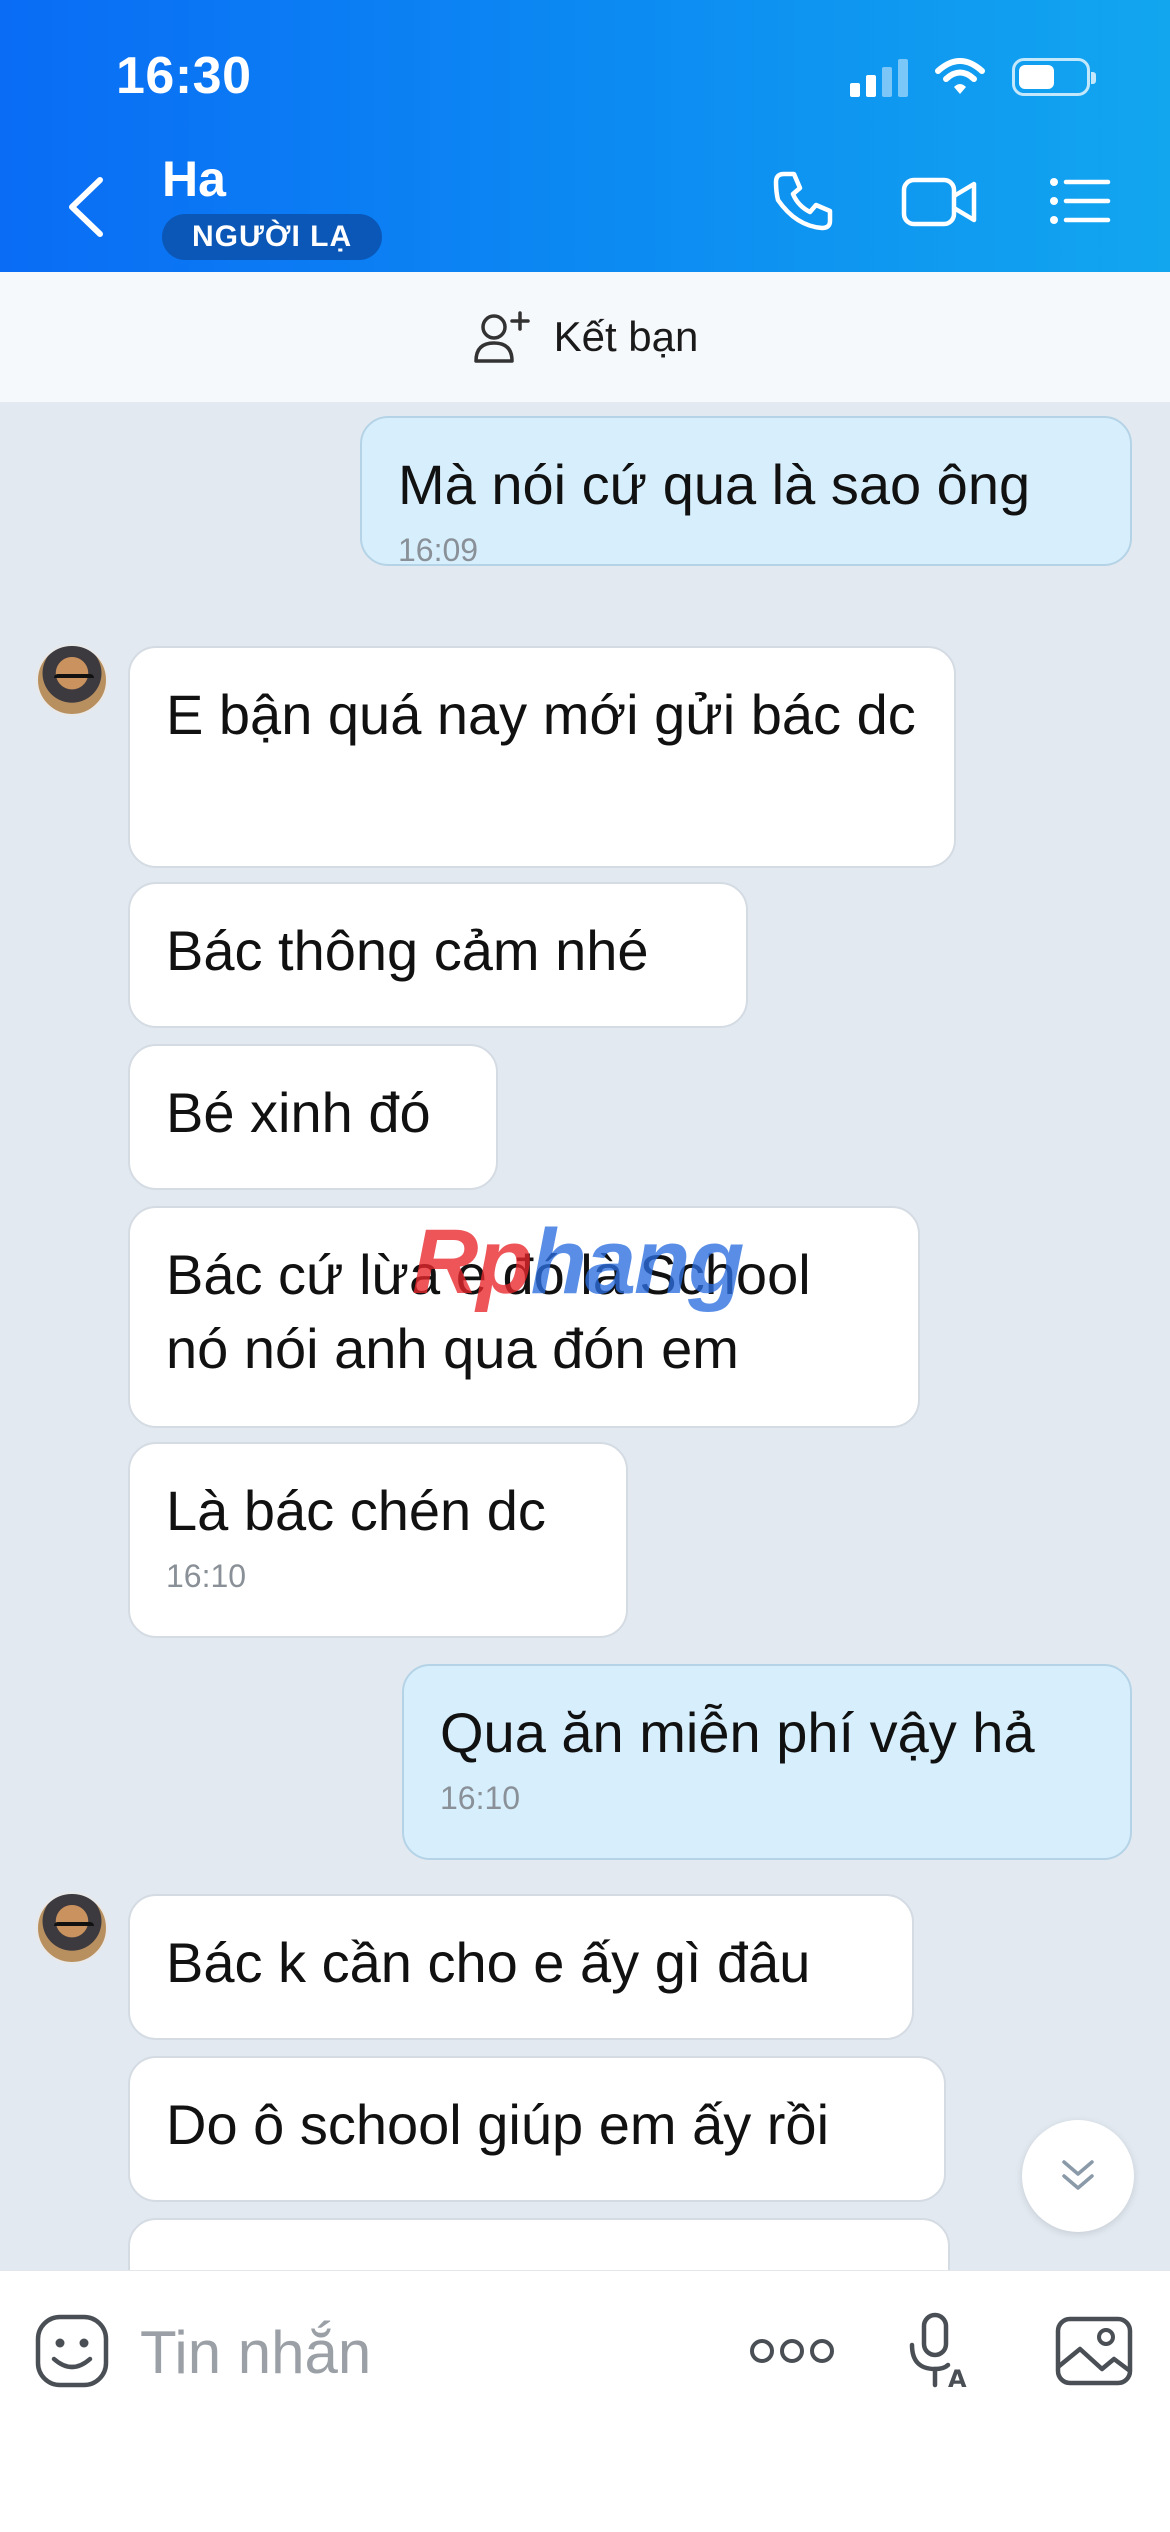 This screenshot has width=1170, height=2532. Describe the element at coordinates (298, 1112) in the screenshot. I see `message-text: Bé xinh đó` at that location.